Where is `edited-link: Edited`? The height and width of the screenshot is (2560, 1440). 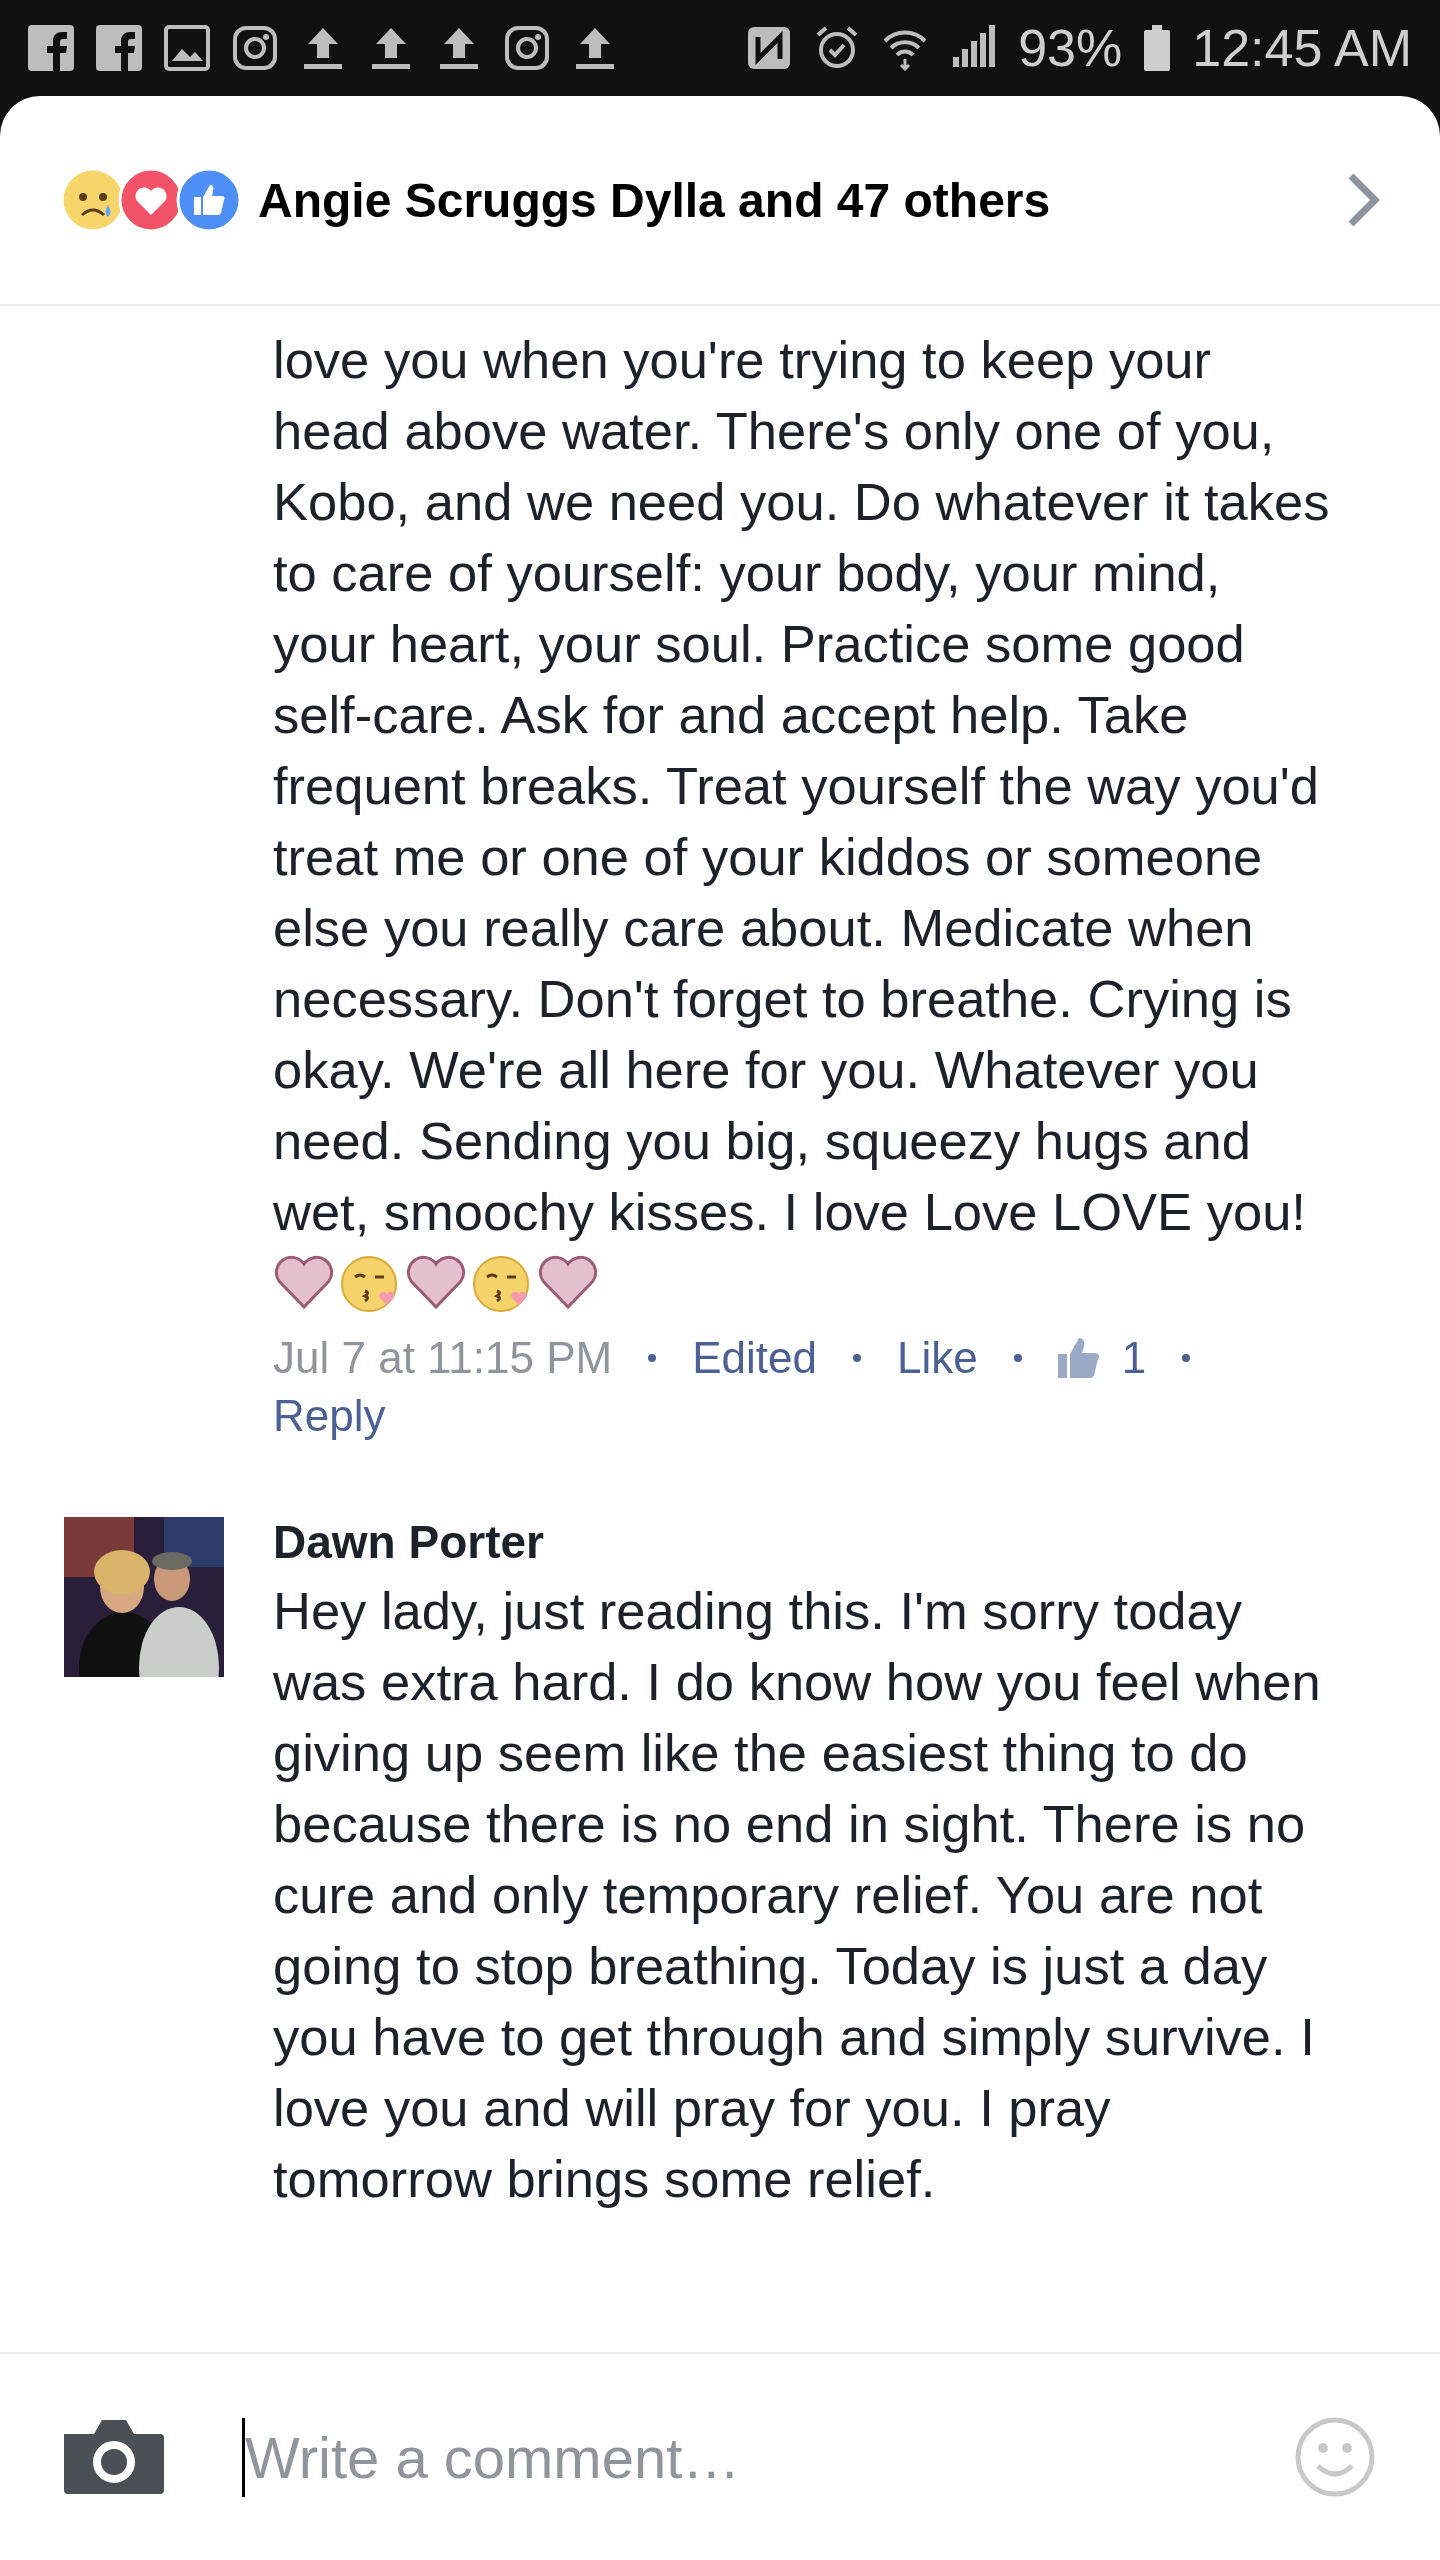
edited-link: Edited is located at coordinates (754, 1358).